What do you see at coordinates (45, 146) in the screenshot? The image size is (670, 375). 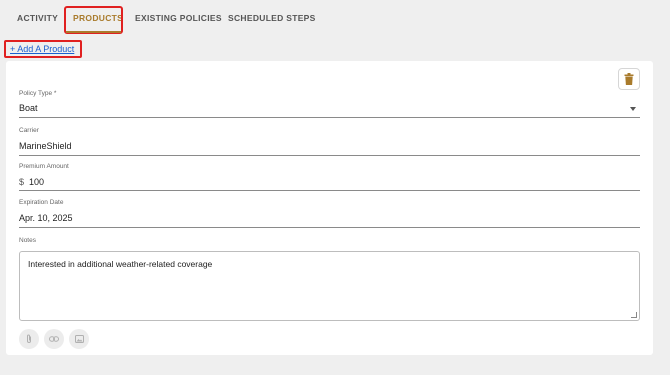 I see `carrier-field: MarineShield` at bounding box center [45, 146].